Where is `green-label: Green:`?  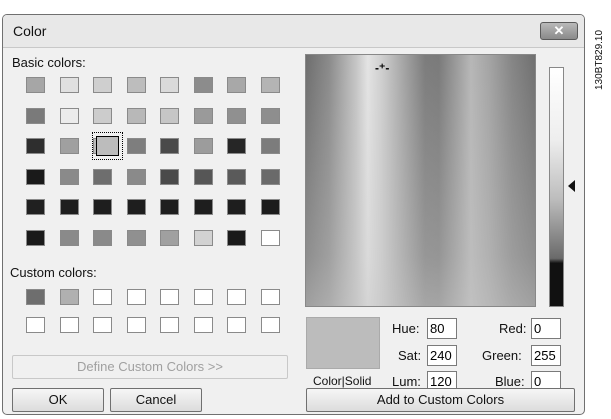
green-label: Green: is located at coordinates (502, 355).